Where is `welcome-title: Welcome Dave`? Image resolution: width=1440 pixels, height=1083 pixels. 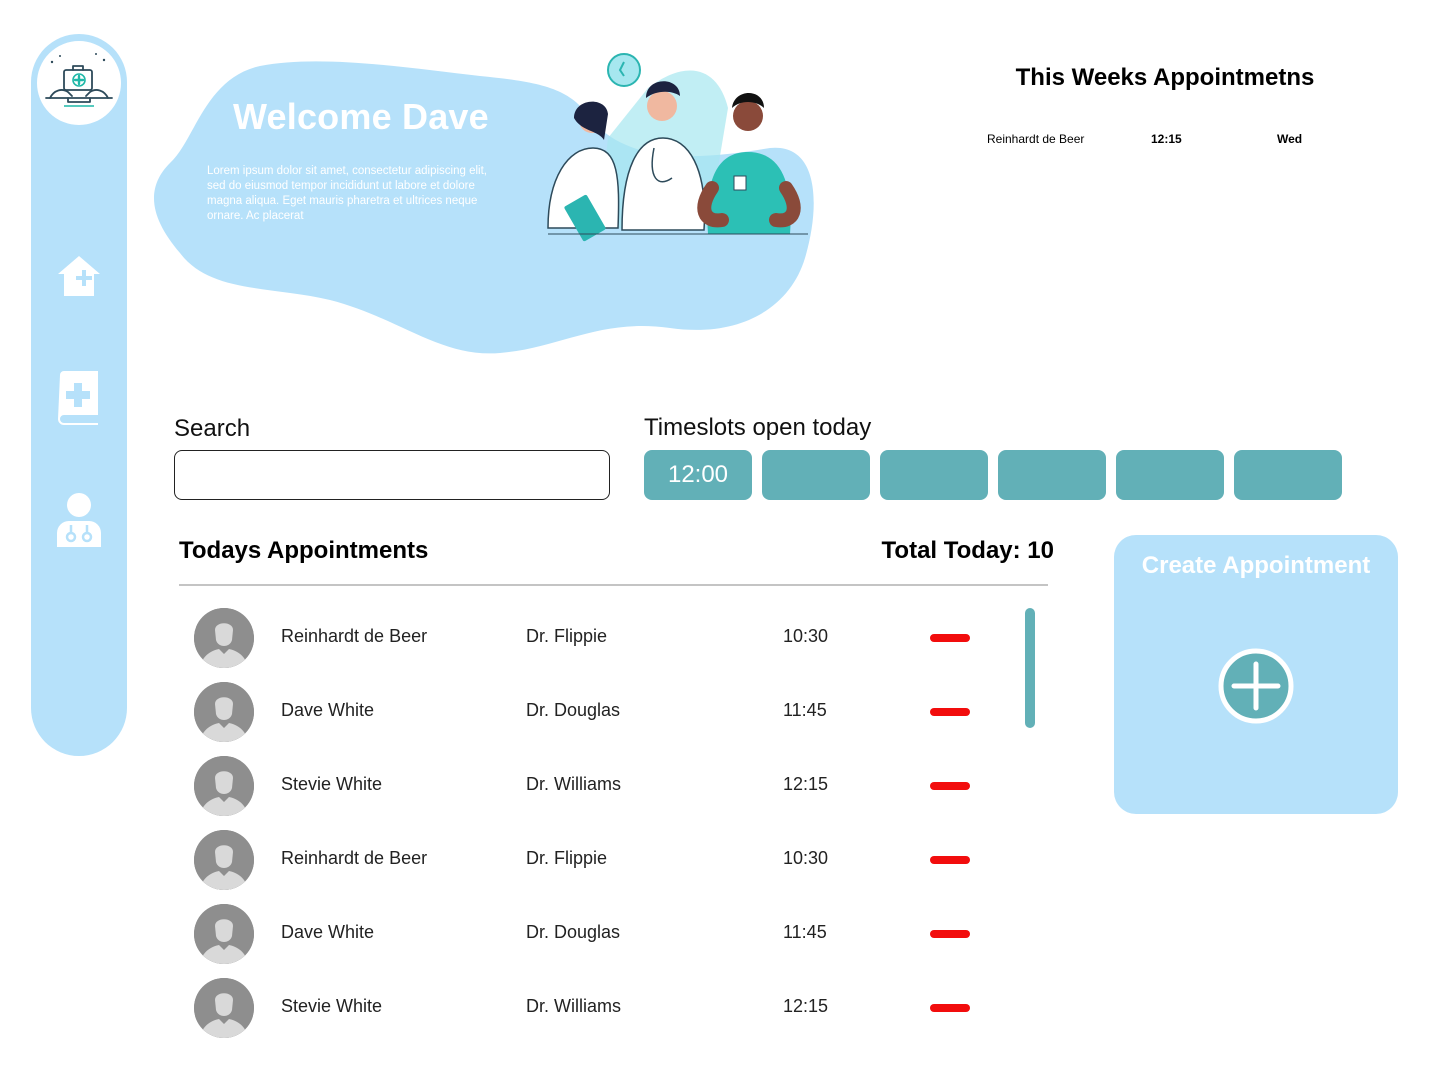
welcome-title: Welcome Dave is located at coordinates (361, 116).